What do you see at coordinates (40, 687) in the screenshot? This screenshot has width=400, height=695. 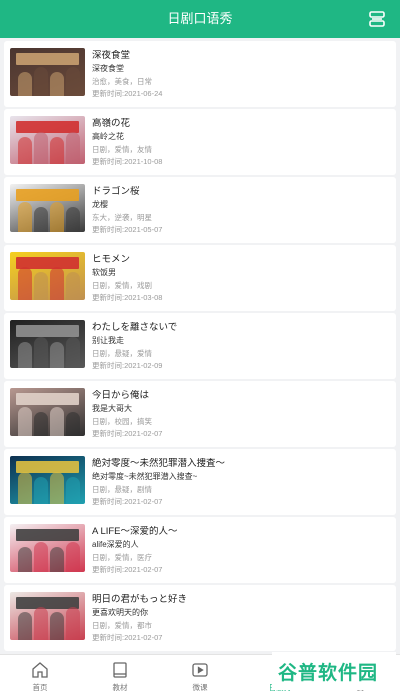 I see `tab-label: 首页` at bounding box center [40, 687].